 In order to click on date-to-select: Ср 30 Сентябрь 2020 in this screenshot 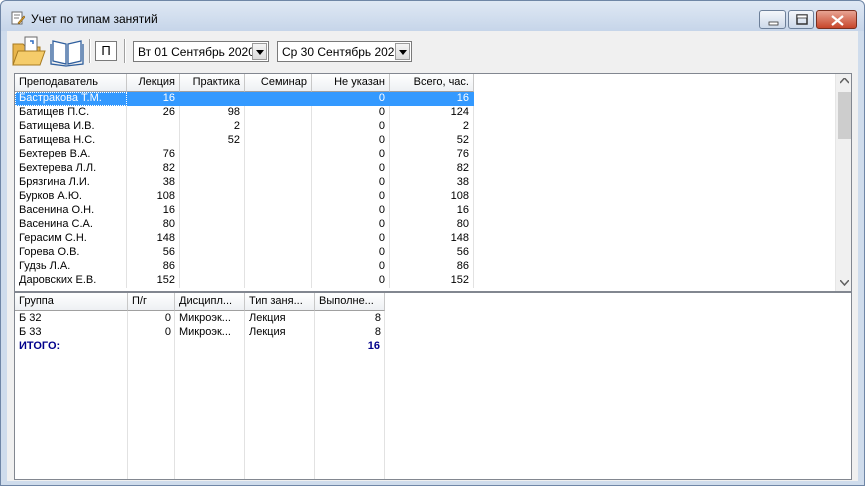, I will do `click(344, 51)`.